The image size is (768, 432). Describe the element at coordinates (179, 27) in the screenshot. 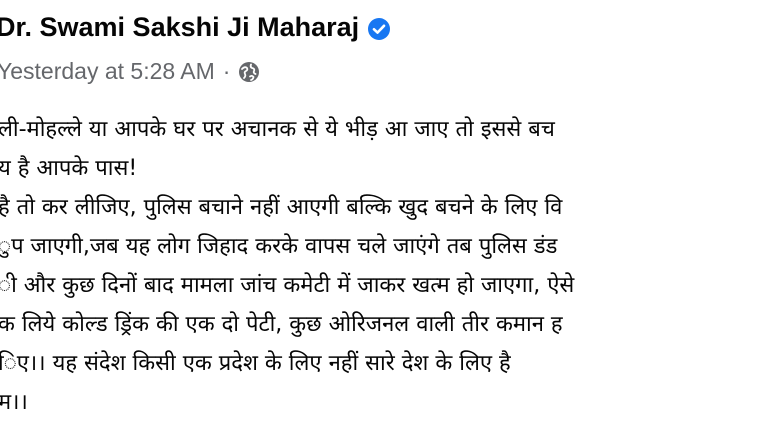

I see `author-name: Dr. Swami Sakshi Ji Maharaj` at that location.